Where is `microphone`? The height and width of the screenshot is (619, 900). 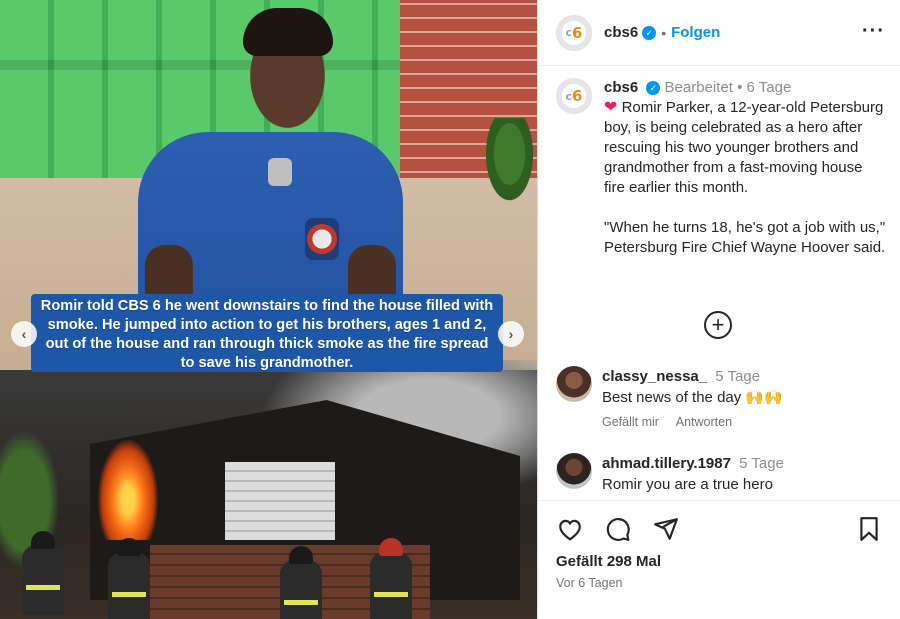 microphone is located at coordinates (280, 172).